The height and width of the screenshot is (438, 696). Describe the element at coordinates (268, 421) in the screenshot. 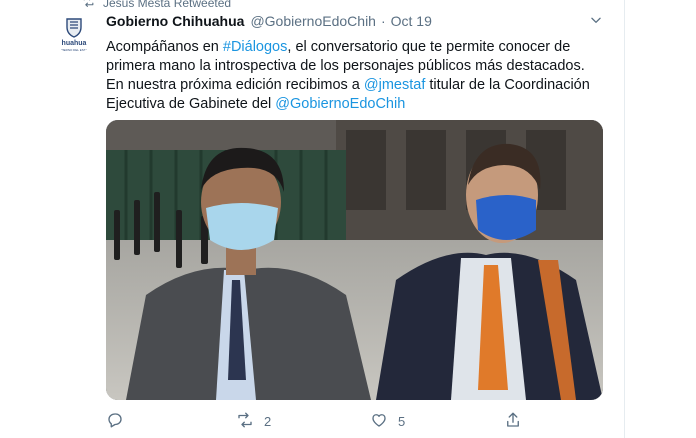

I see `retweet-count: 2` at that location.